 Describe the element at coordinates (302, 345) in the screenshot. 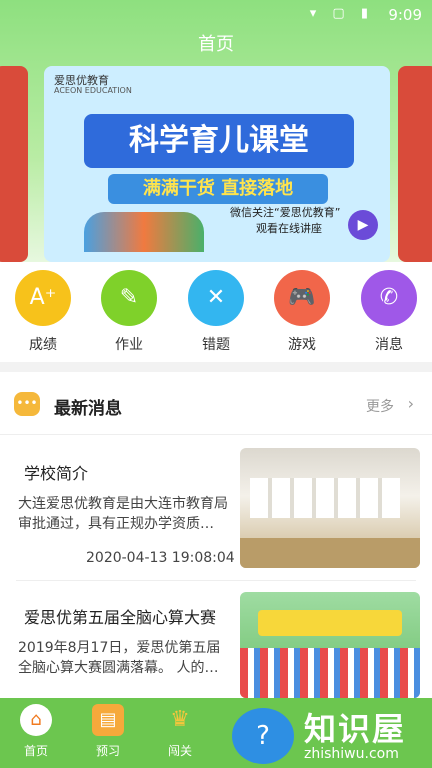

I see `shortcut-label: 游戏` at that location.